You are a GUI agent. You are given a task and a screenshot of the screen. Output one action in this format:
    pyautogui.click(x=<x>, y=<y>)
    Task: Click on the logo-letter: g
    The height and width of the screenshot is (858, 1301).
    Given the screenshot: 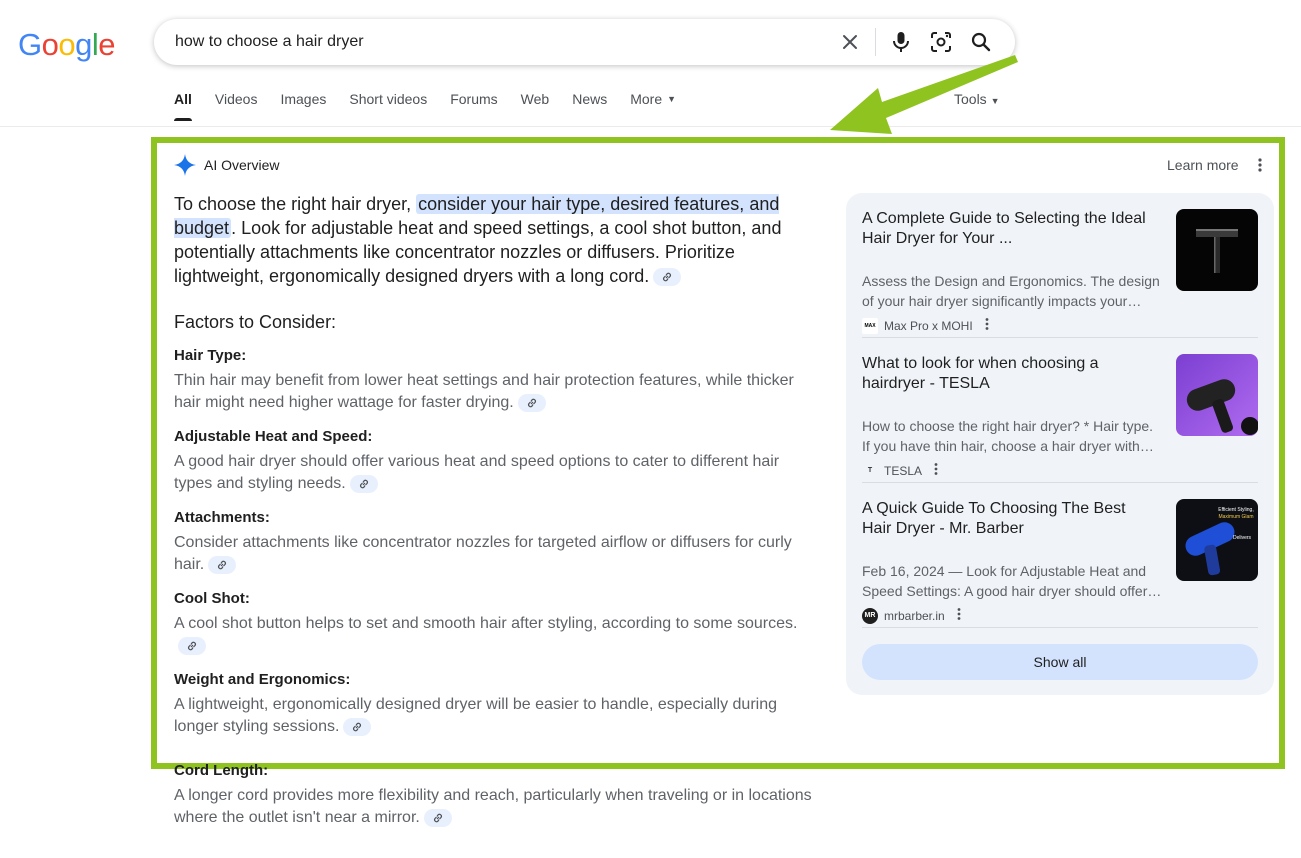 What is the action you would take?
    pyautogui.click(x=83, y=44)
    